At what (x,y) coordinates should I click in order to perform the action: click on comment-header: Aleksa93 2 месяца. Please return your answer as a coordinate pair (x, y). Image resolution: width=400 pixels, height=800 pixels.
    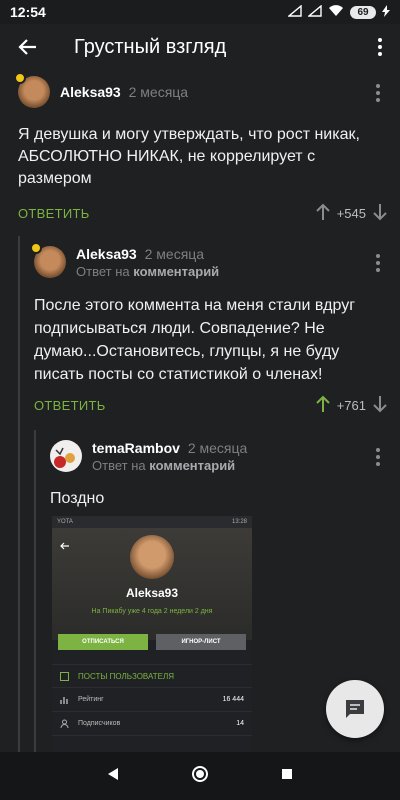
    Looking at the image, I should click on (201, 92).